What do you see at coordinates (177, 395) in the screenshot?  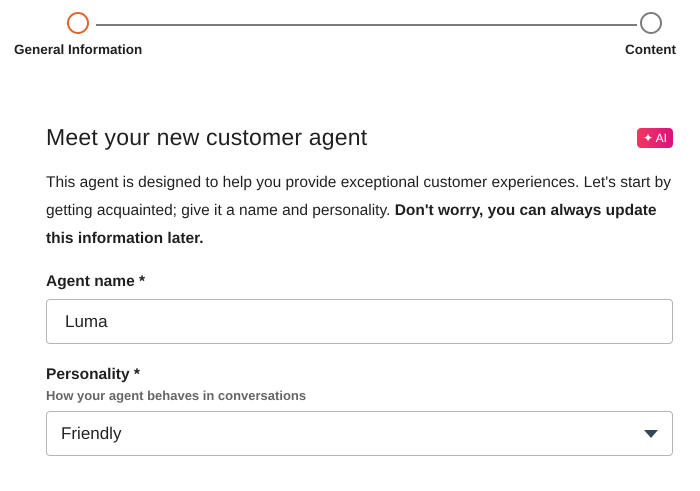 I see `field-hint: How your agent behaves in conversations` at bounding box center [177, 395].